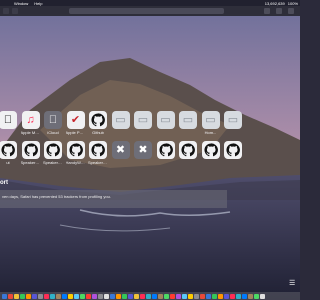 The image size is (320, 300). What do you see at coordinates (53, 133) in the screenshot?
I see `favorite-label: iCloud` at bounding box center [53, 133].